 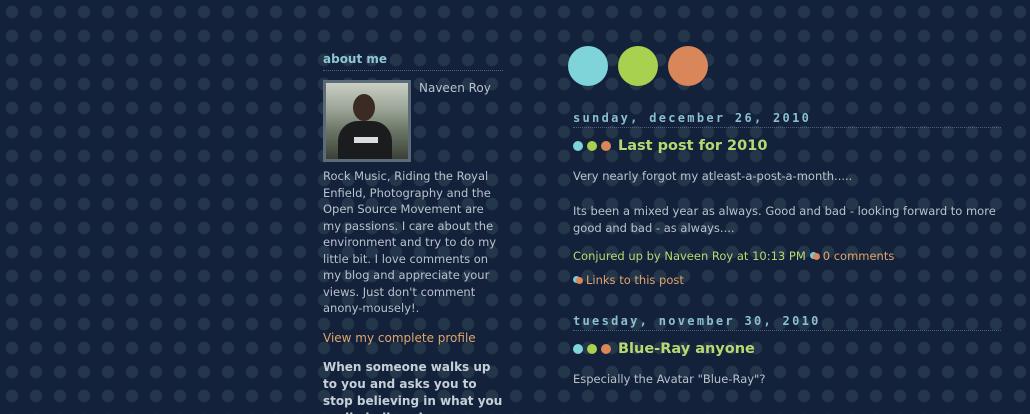 What do you see at coordinates (413, 338) in the screenshot?
I see `view-profile-link: View my complete profile` at bounding box center [413, 338].